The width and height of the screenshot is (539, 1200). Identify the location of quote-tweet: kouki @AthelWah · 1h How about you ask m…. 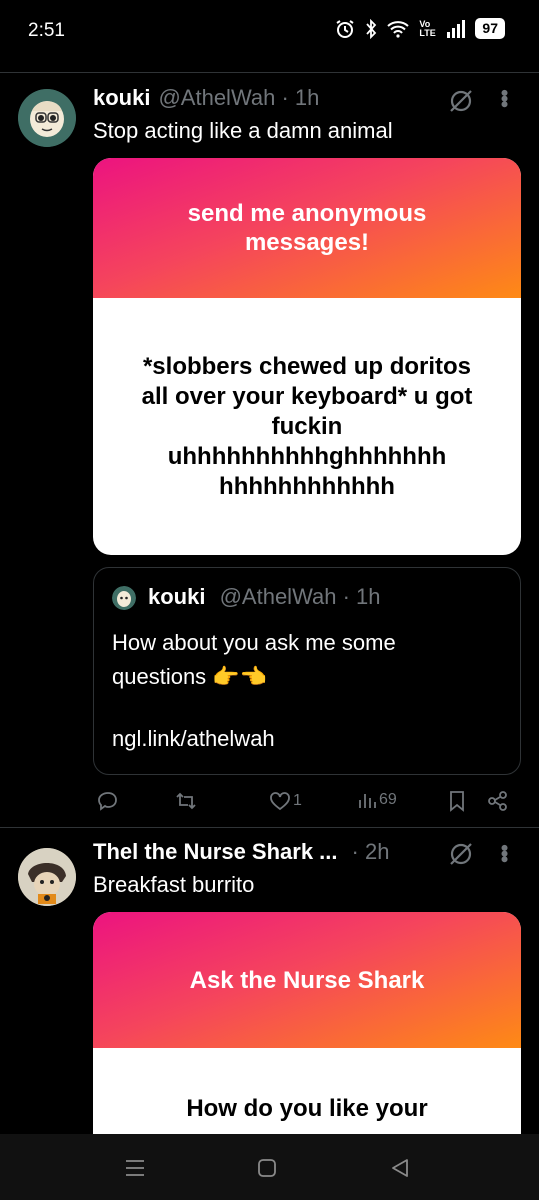
(307, 671).